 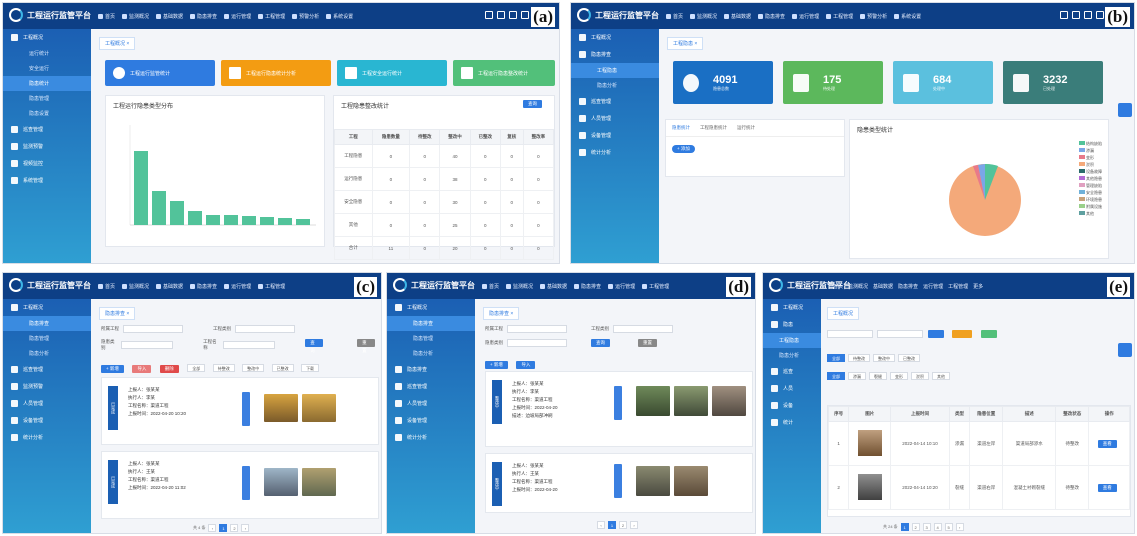 What do you see at coordinates (366, 346) in the screenshot?
I see `reset-button: 重置` at bounding box center [366, 346].